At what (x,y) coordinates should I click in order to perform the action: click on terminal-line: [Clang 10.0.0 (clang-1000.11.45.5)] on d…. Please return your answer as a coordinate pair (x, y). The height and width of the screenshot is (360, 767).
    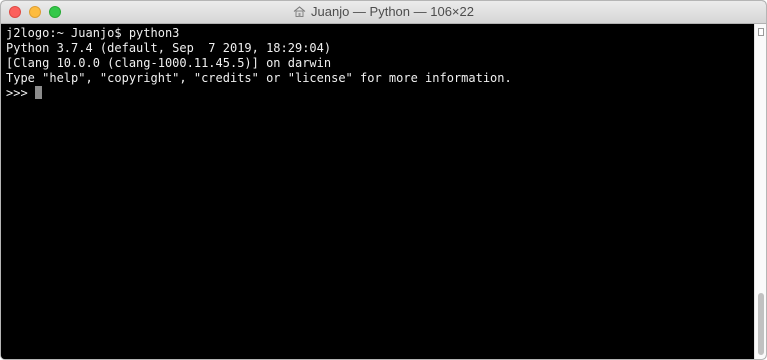
    Looking at the image, I should click on (169, 63).